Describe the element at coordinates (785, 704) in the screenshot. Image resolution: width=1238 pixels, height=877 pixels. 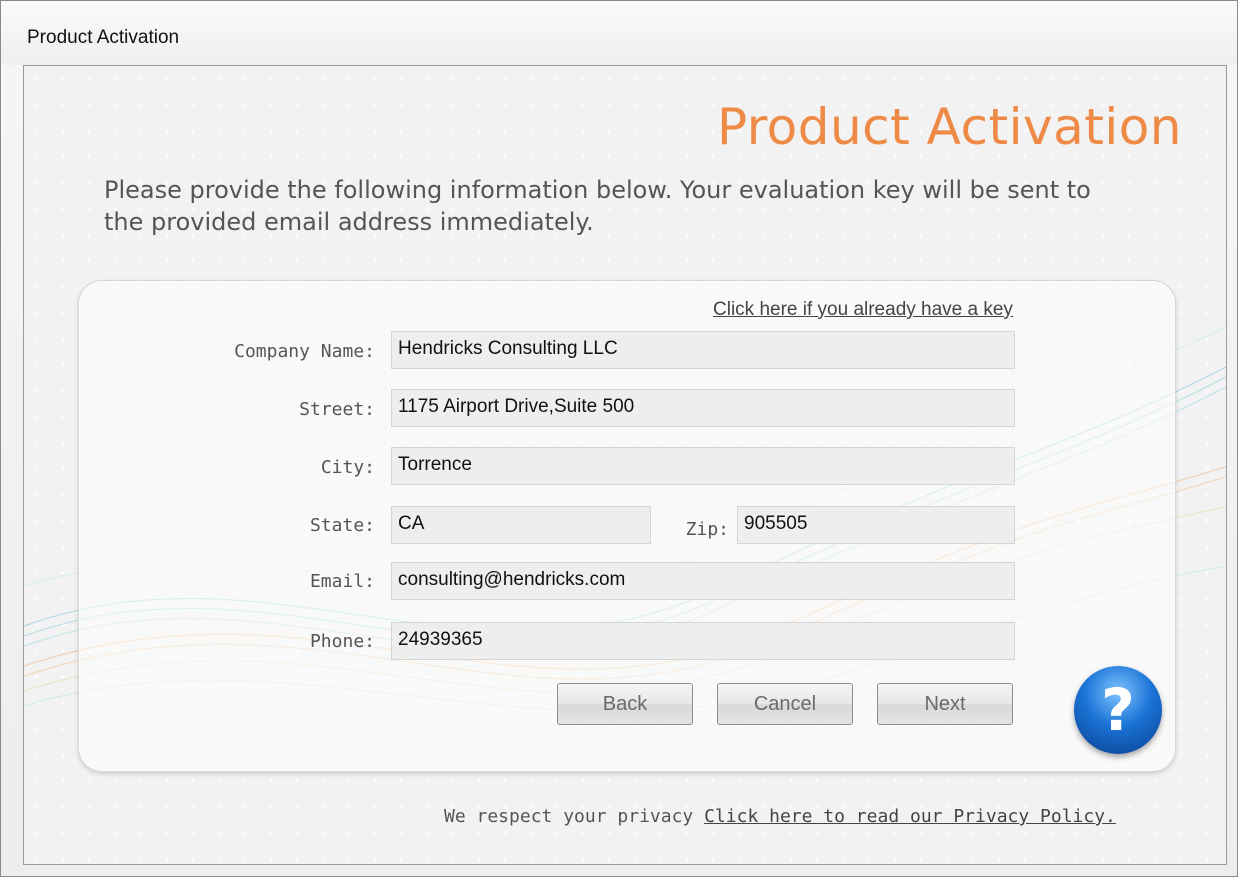
I see `cancel-button: Cancel` at that location.